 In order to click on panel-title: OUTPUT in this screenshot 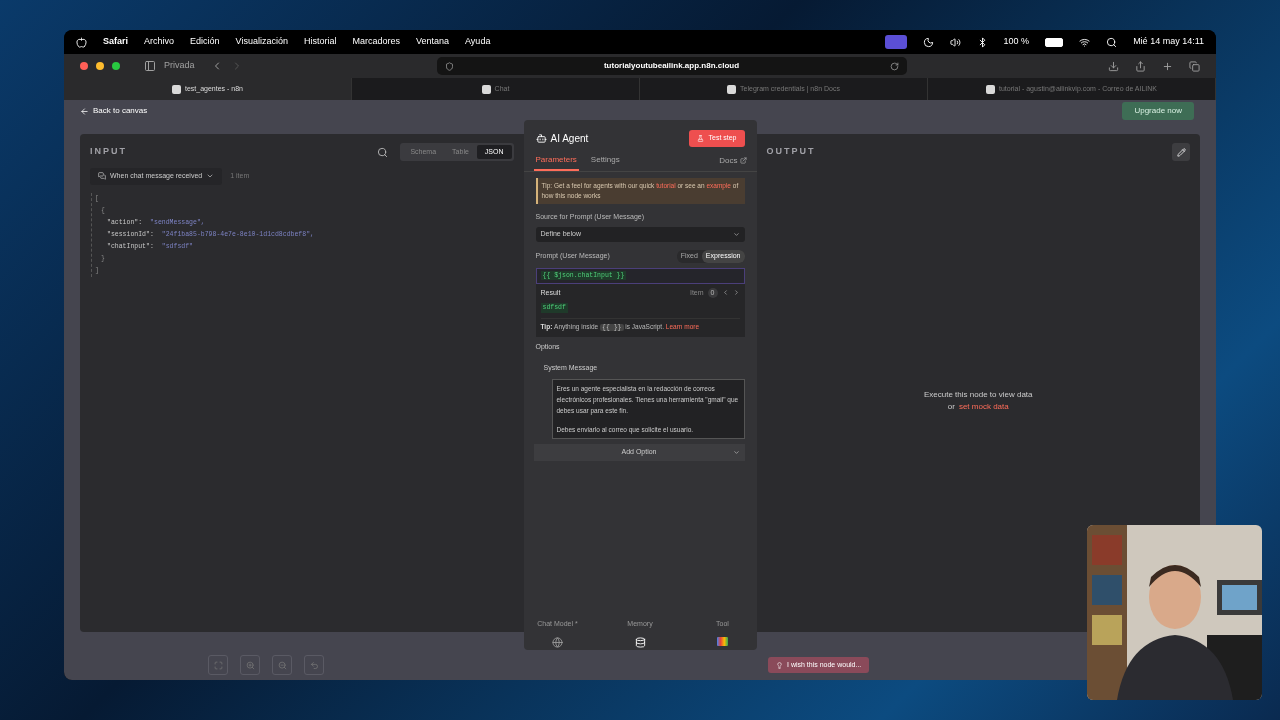, I will do `click(791, 152)`.